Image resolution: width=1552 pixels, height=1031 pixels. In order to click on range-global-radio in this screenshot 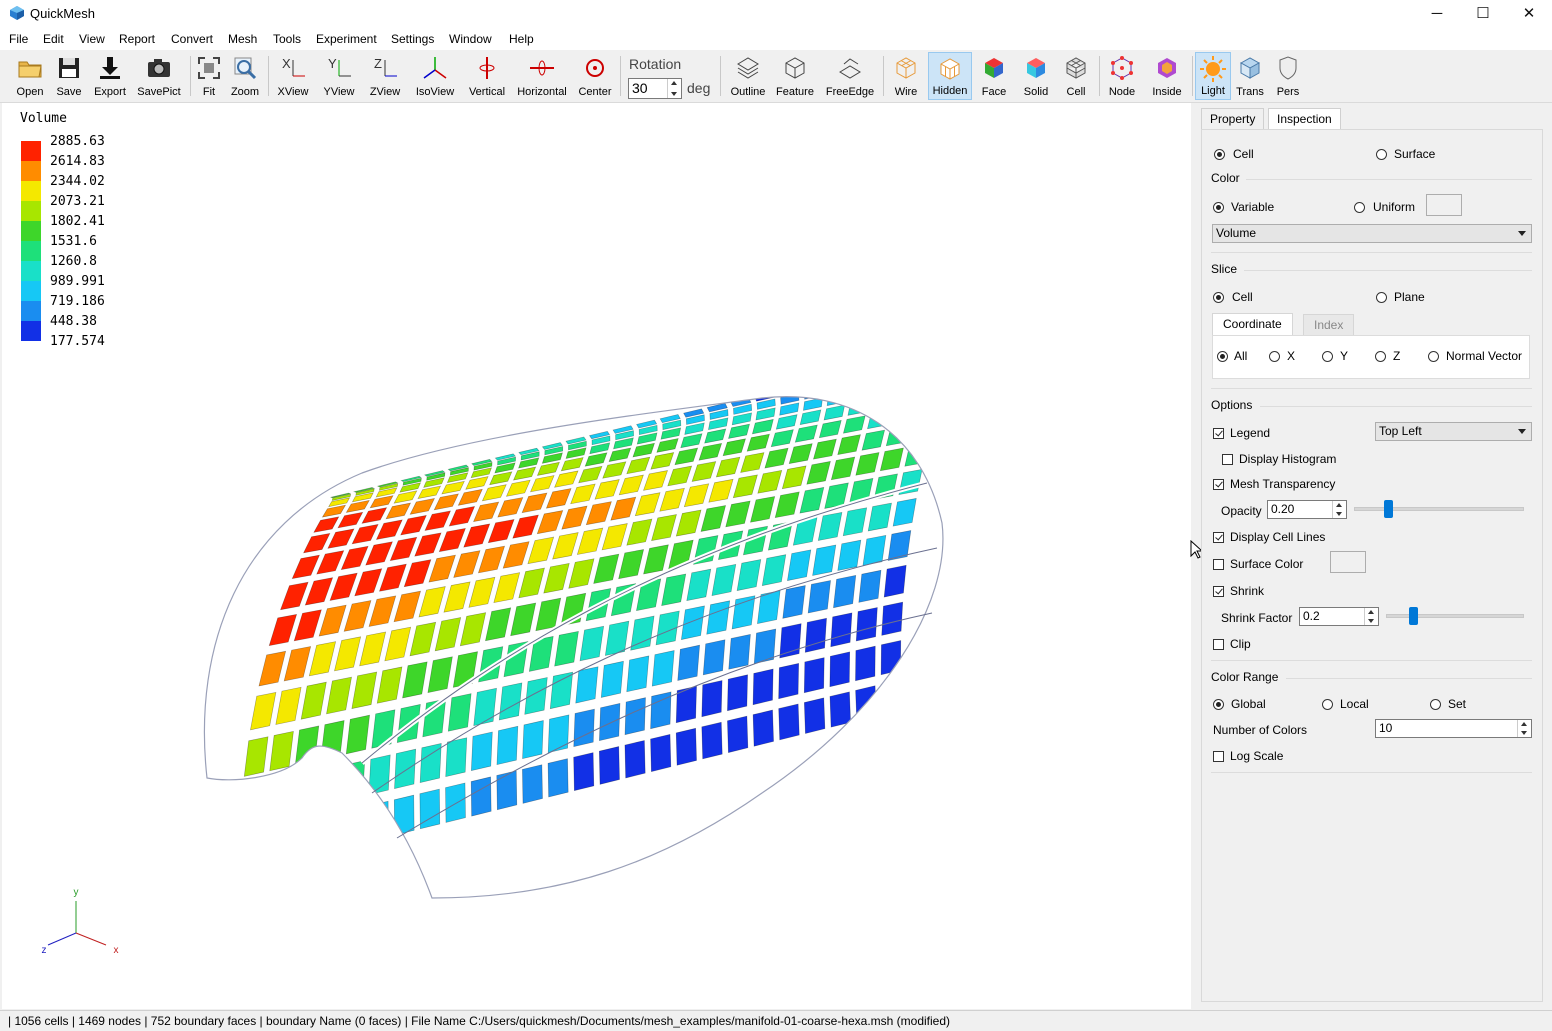, I will do `click(1218, 704)`.